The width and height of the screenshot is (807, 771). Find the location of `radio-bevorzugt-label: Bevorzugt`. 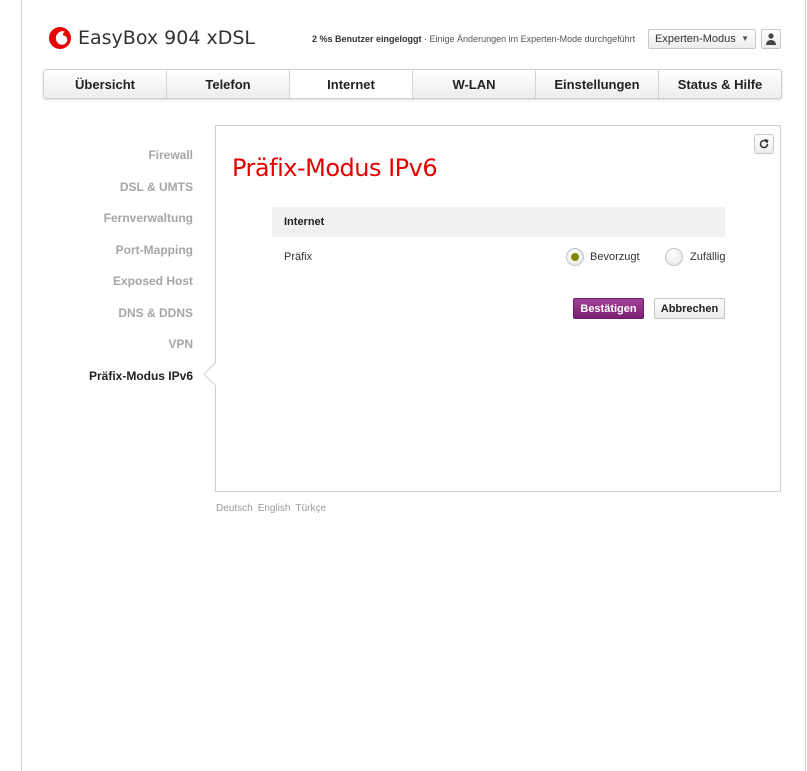

radio-bevorzugt-label: Bevorzugt is located at coordinates (615, 257).